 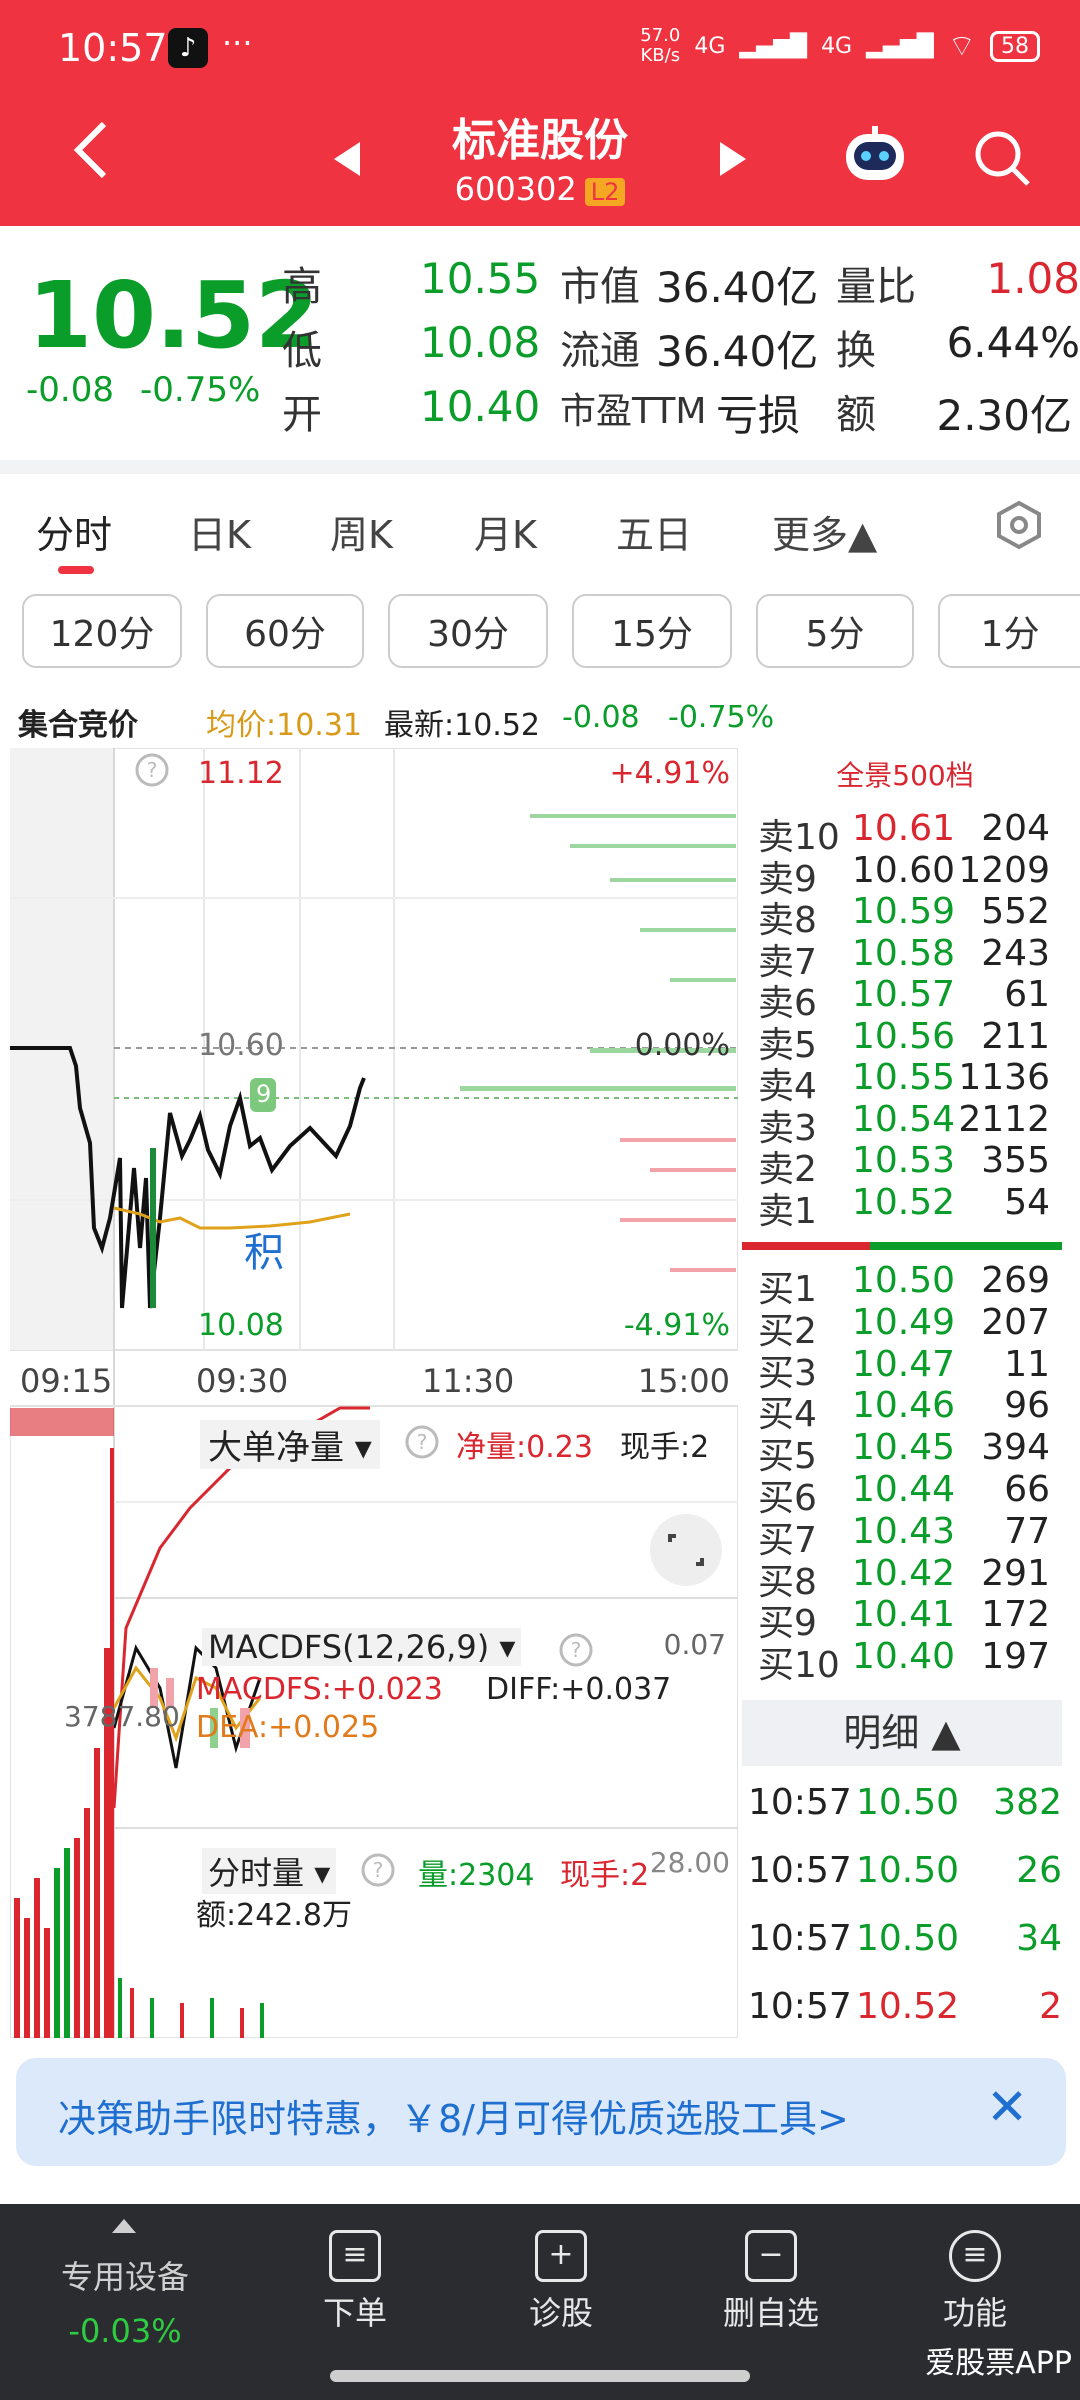 What do you see at coordinates (904, 1573) in the screenshot?
I see `buy-price: 10.42` at bounding box center [904, 1573].